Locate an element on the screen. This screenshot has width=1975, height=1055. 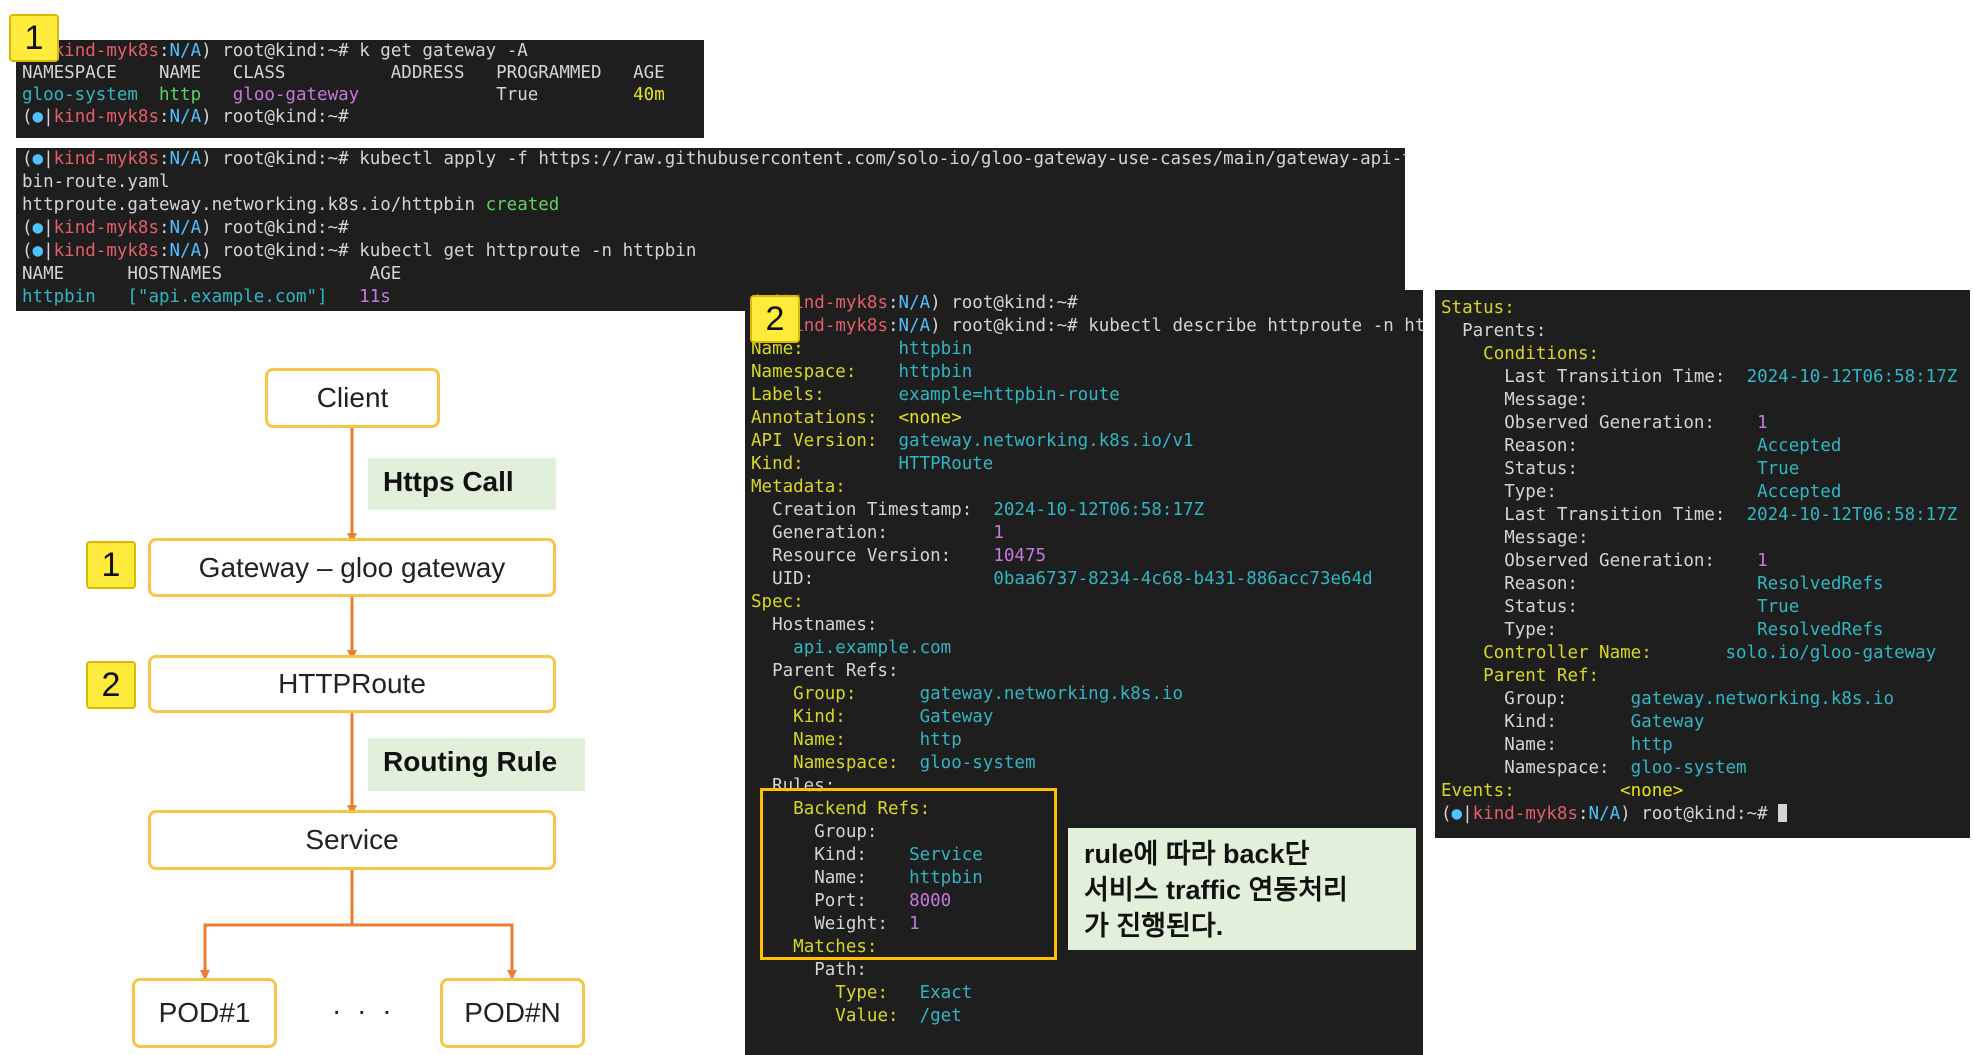
pod-n-box: POD#N is located at coordinates (512, 1013).